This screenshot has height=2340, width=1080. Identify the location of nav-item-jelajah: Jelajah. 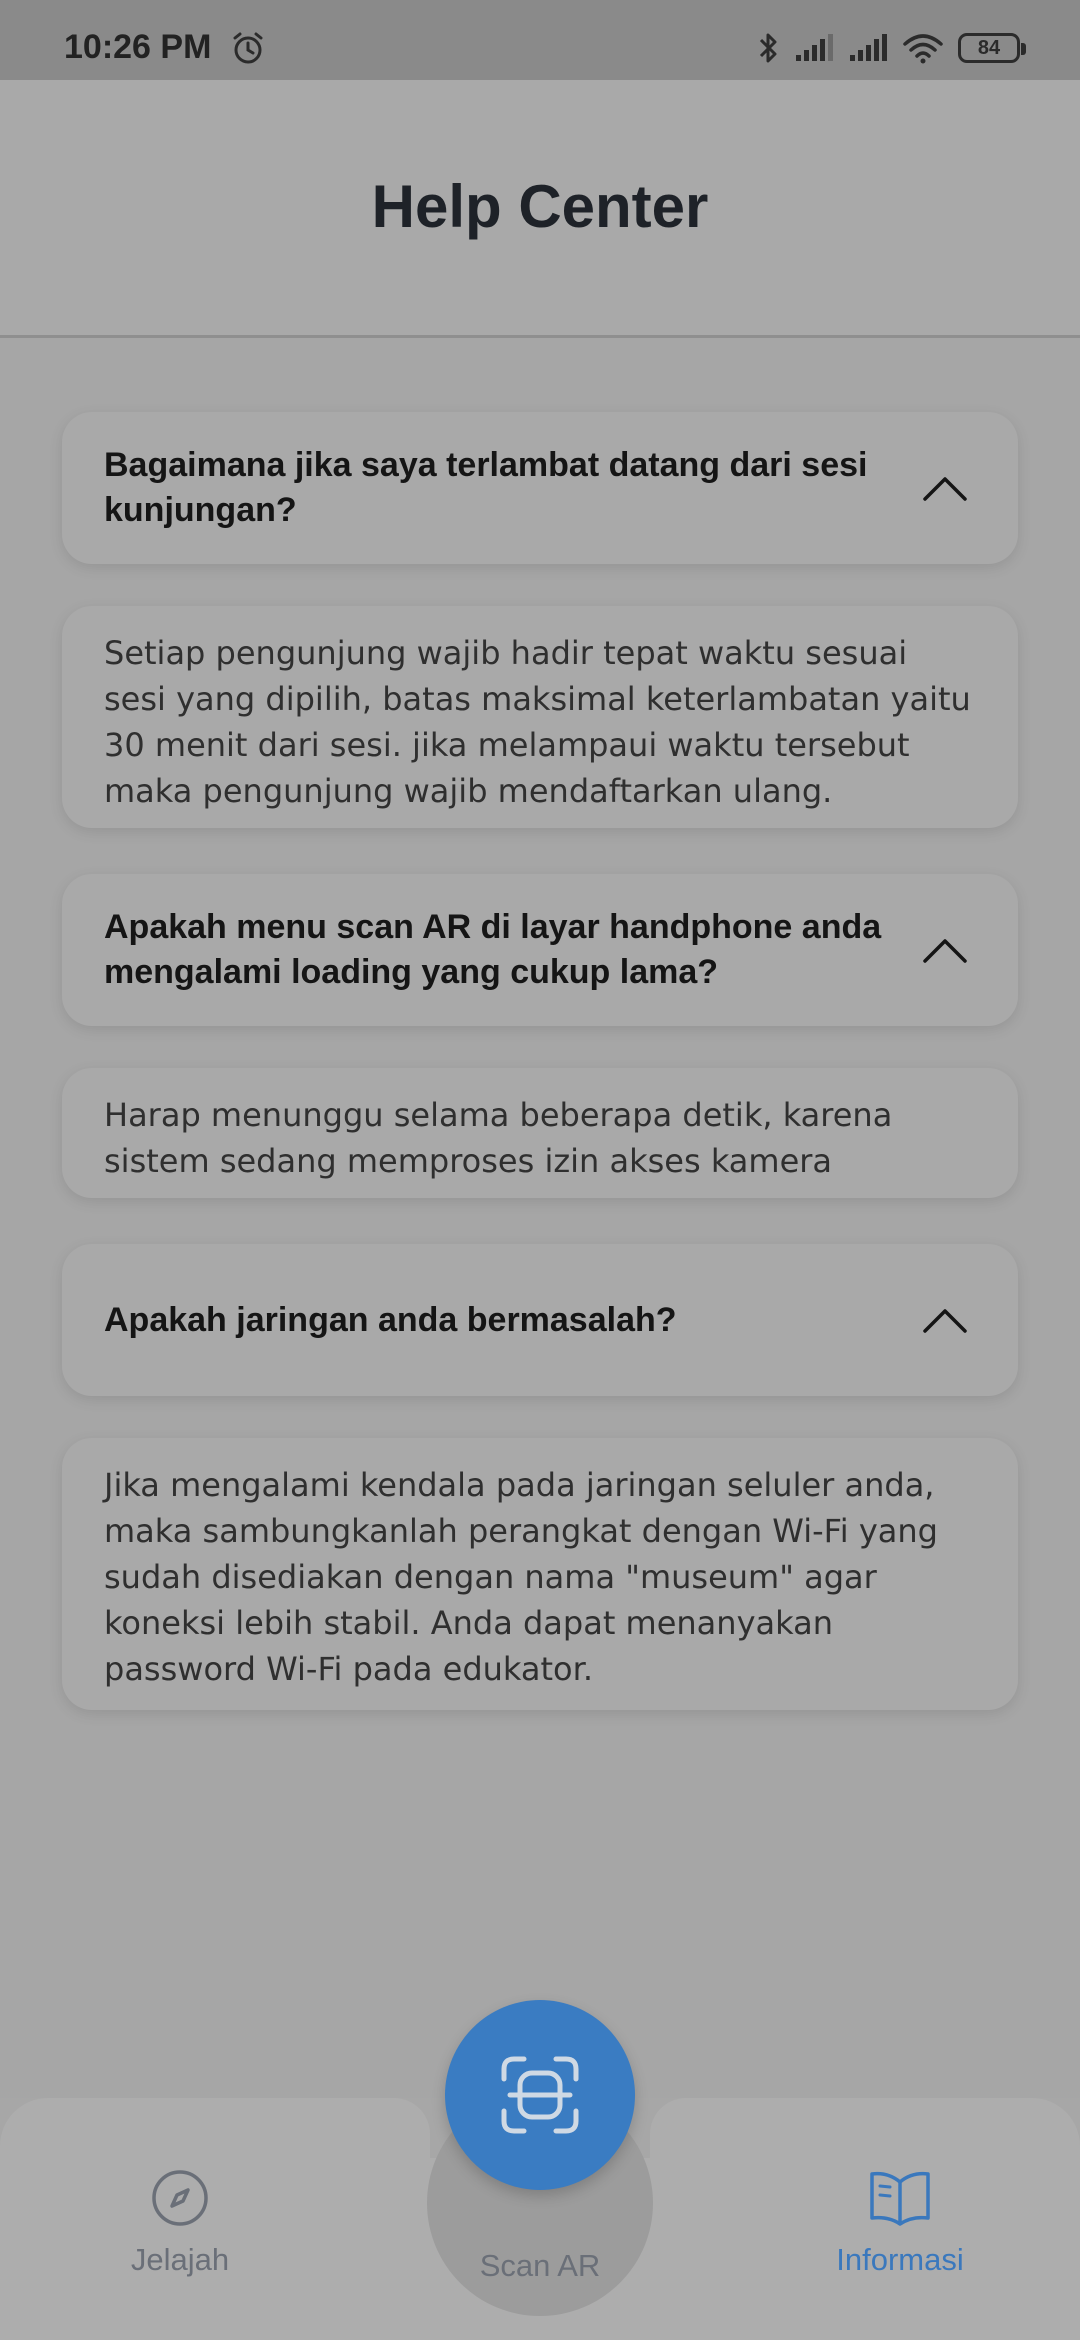
(180, 2223).